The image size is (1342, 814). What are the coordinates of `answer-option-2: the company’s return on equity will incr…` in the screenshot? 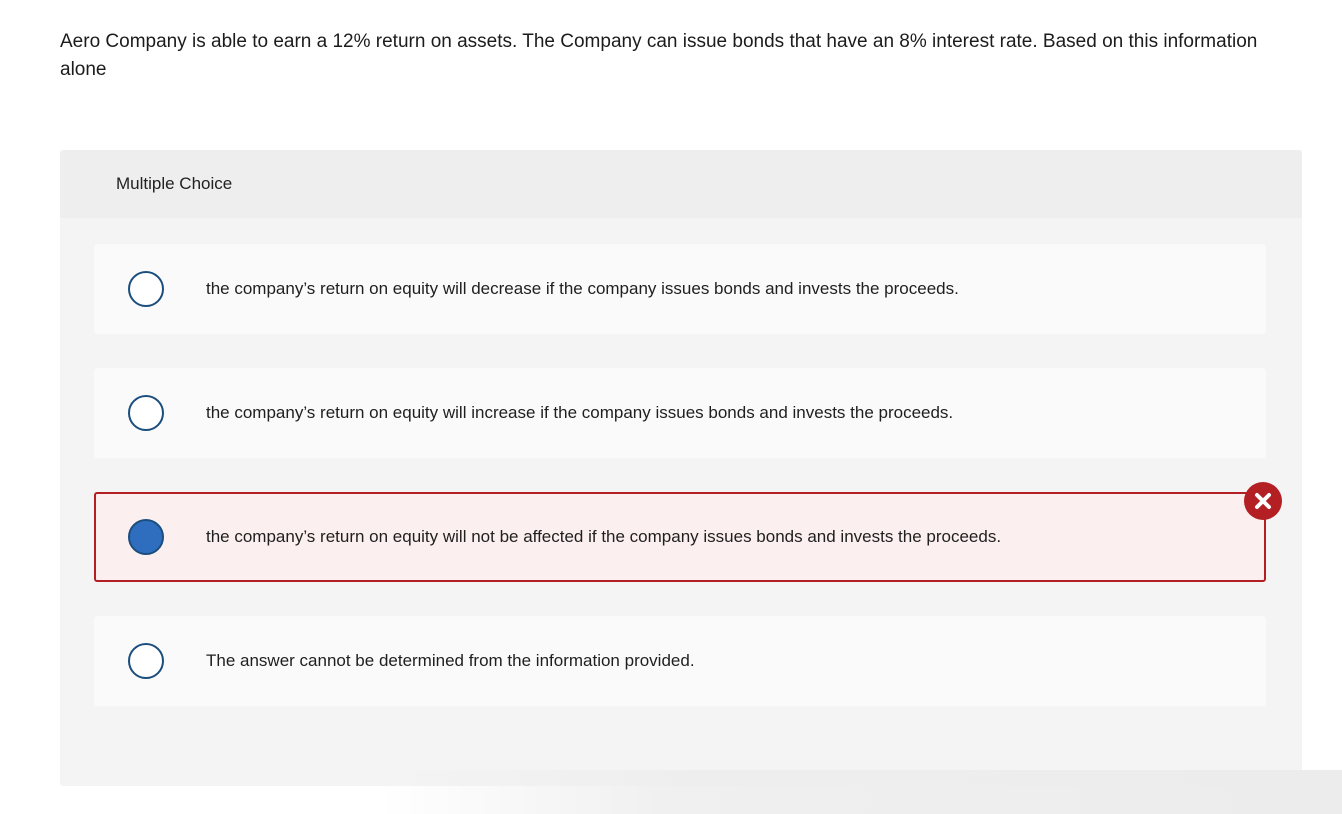 It's located at (680, 413).